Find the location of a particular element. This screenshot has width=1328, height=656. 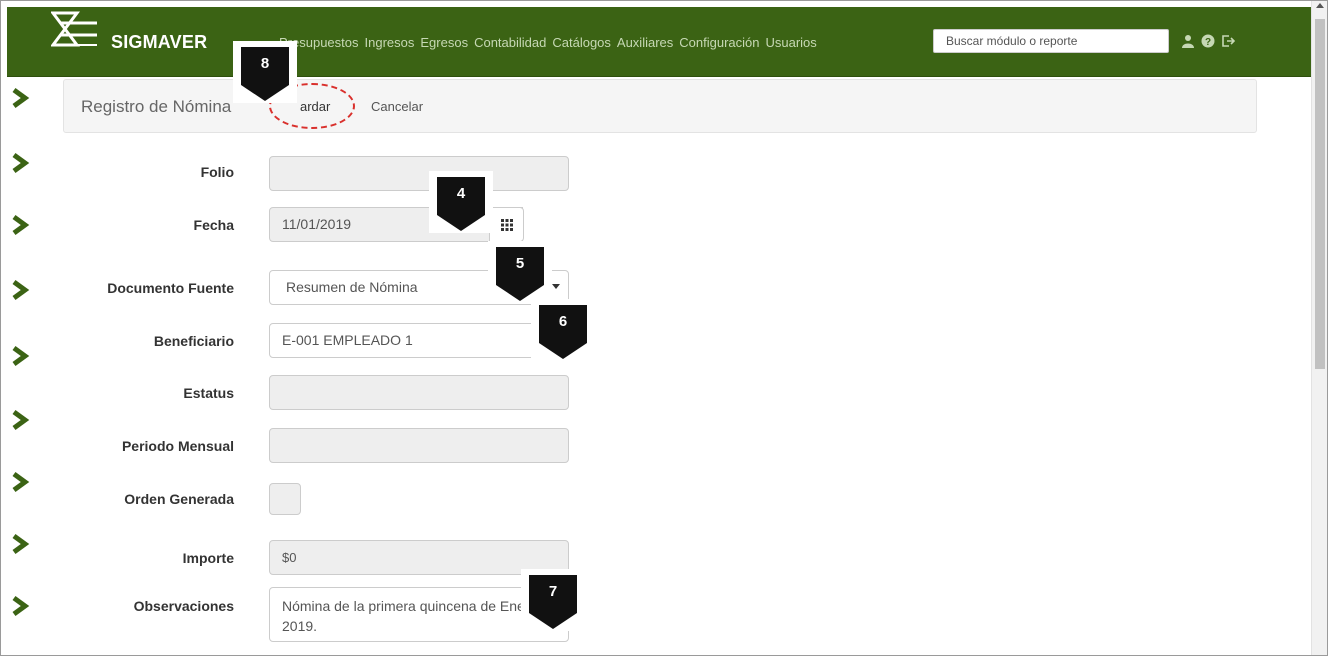

orden-generada-checkbox is located at coordinates (285, 499).